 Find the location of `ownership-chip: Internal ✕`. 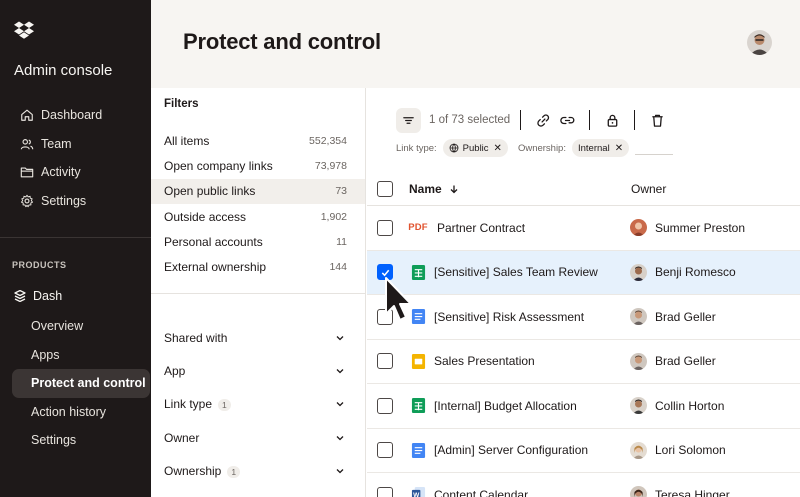

ownership-chip: Internal ✕ is located at coordinates (601, 148).